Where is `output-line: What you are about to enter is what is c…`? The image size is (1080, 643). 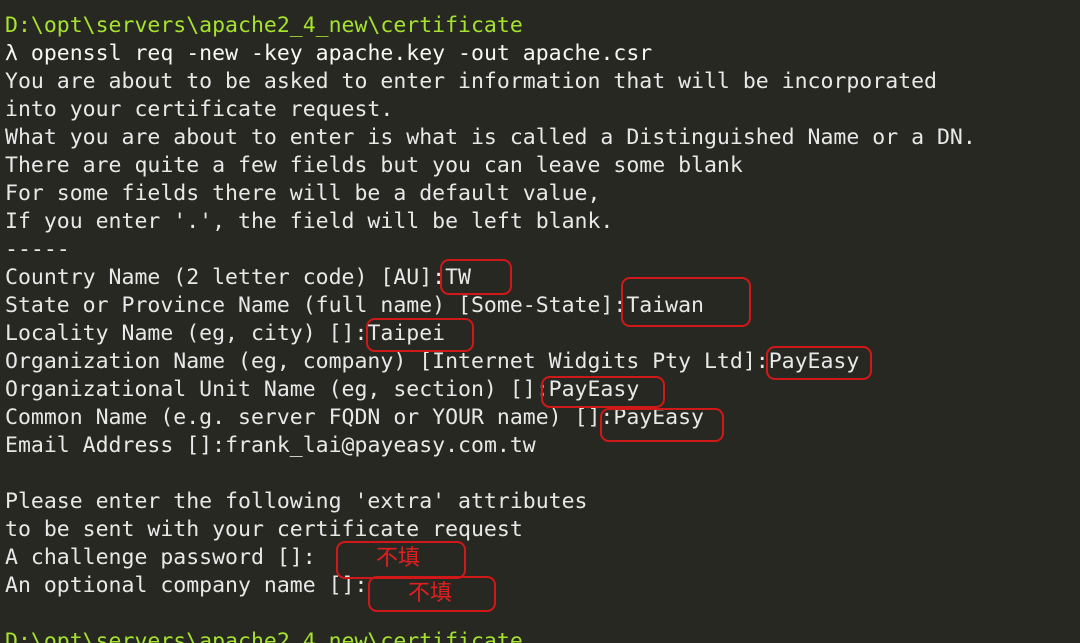
output-line: What you are about to enter is what is c… is located at coordinates (490, 137).